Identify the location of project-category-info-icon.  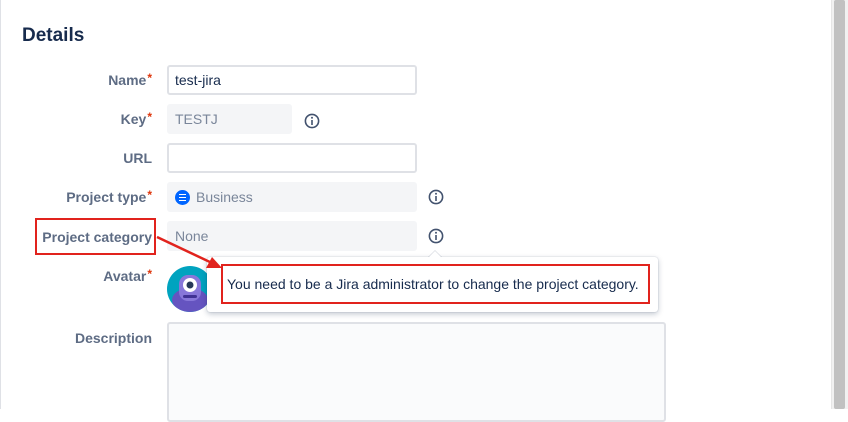
(436, 236).